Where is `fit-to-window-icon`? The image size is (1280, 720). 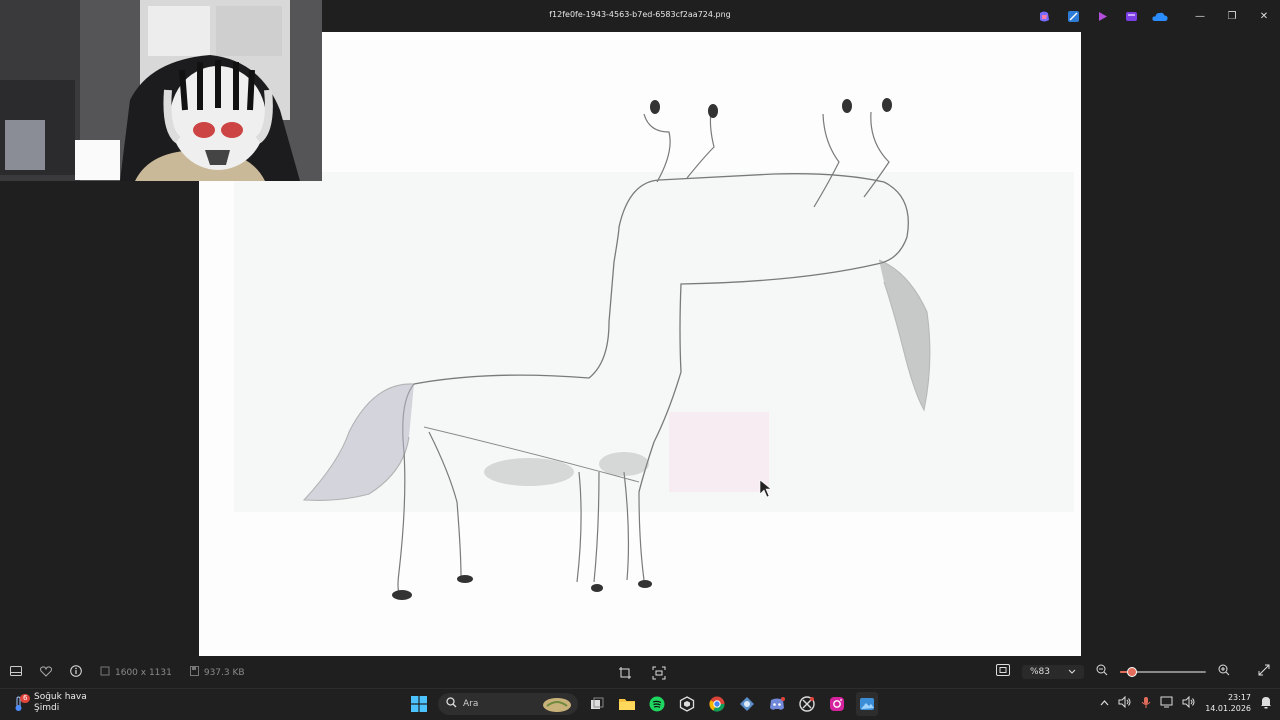
fit-to-window-icon is located at coordinates (1002, 671).